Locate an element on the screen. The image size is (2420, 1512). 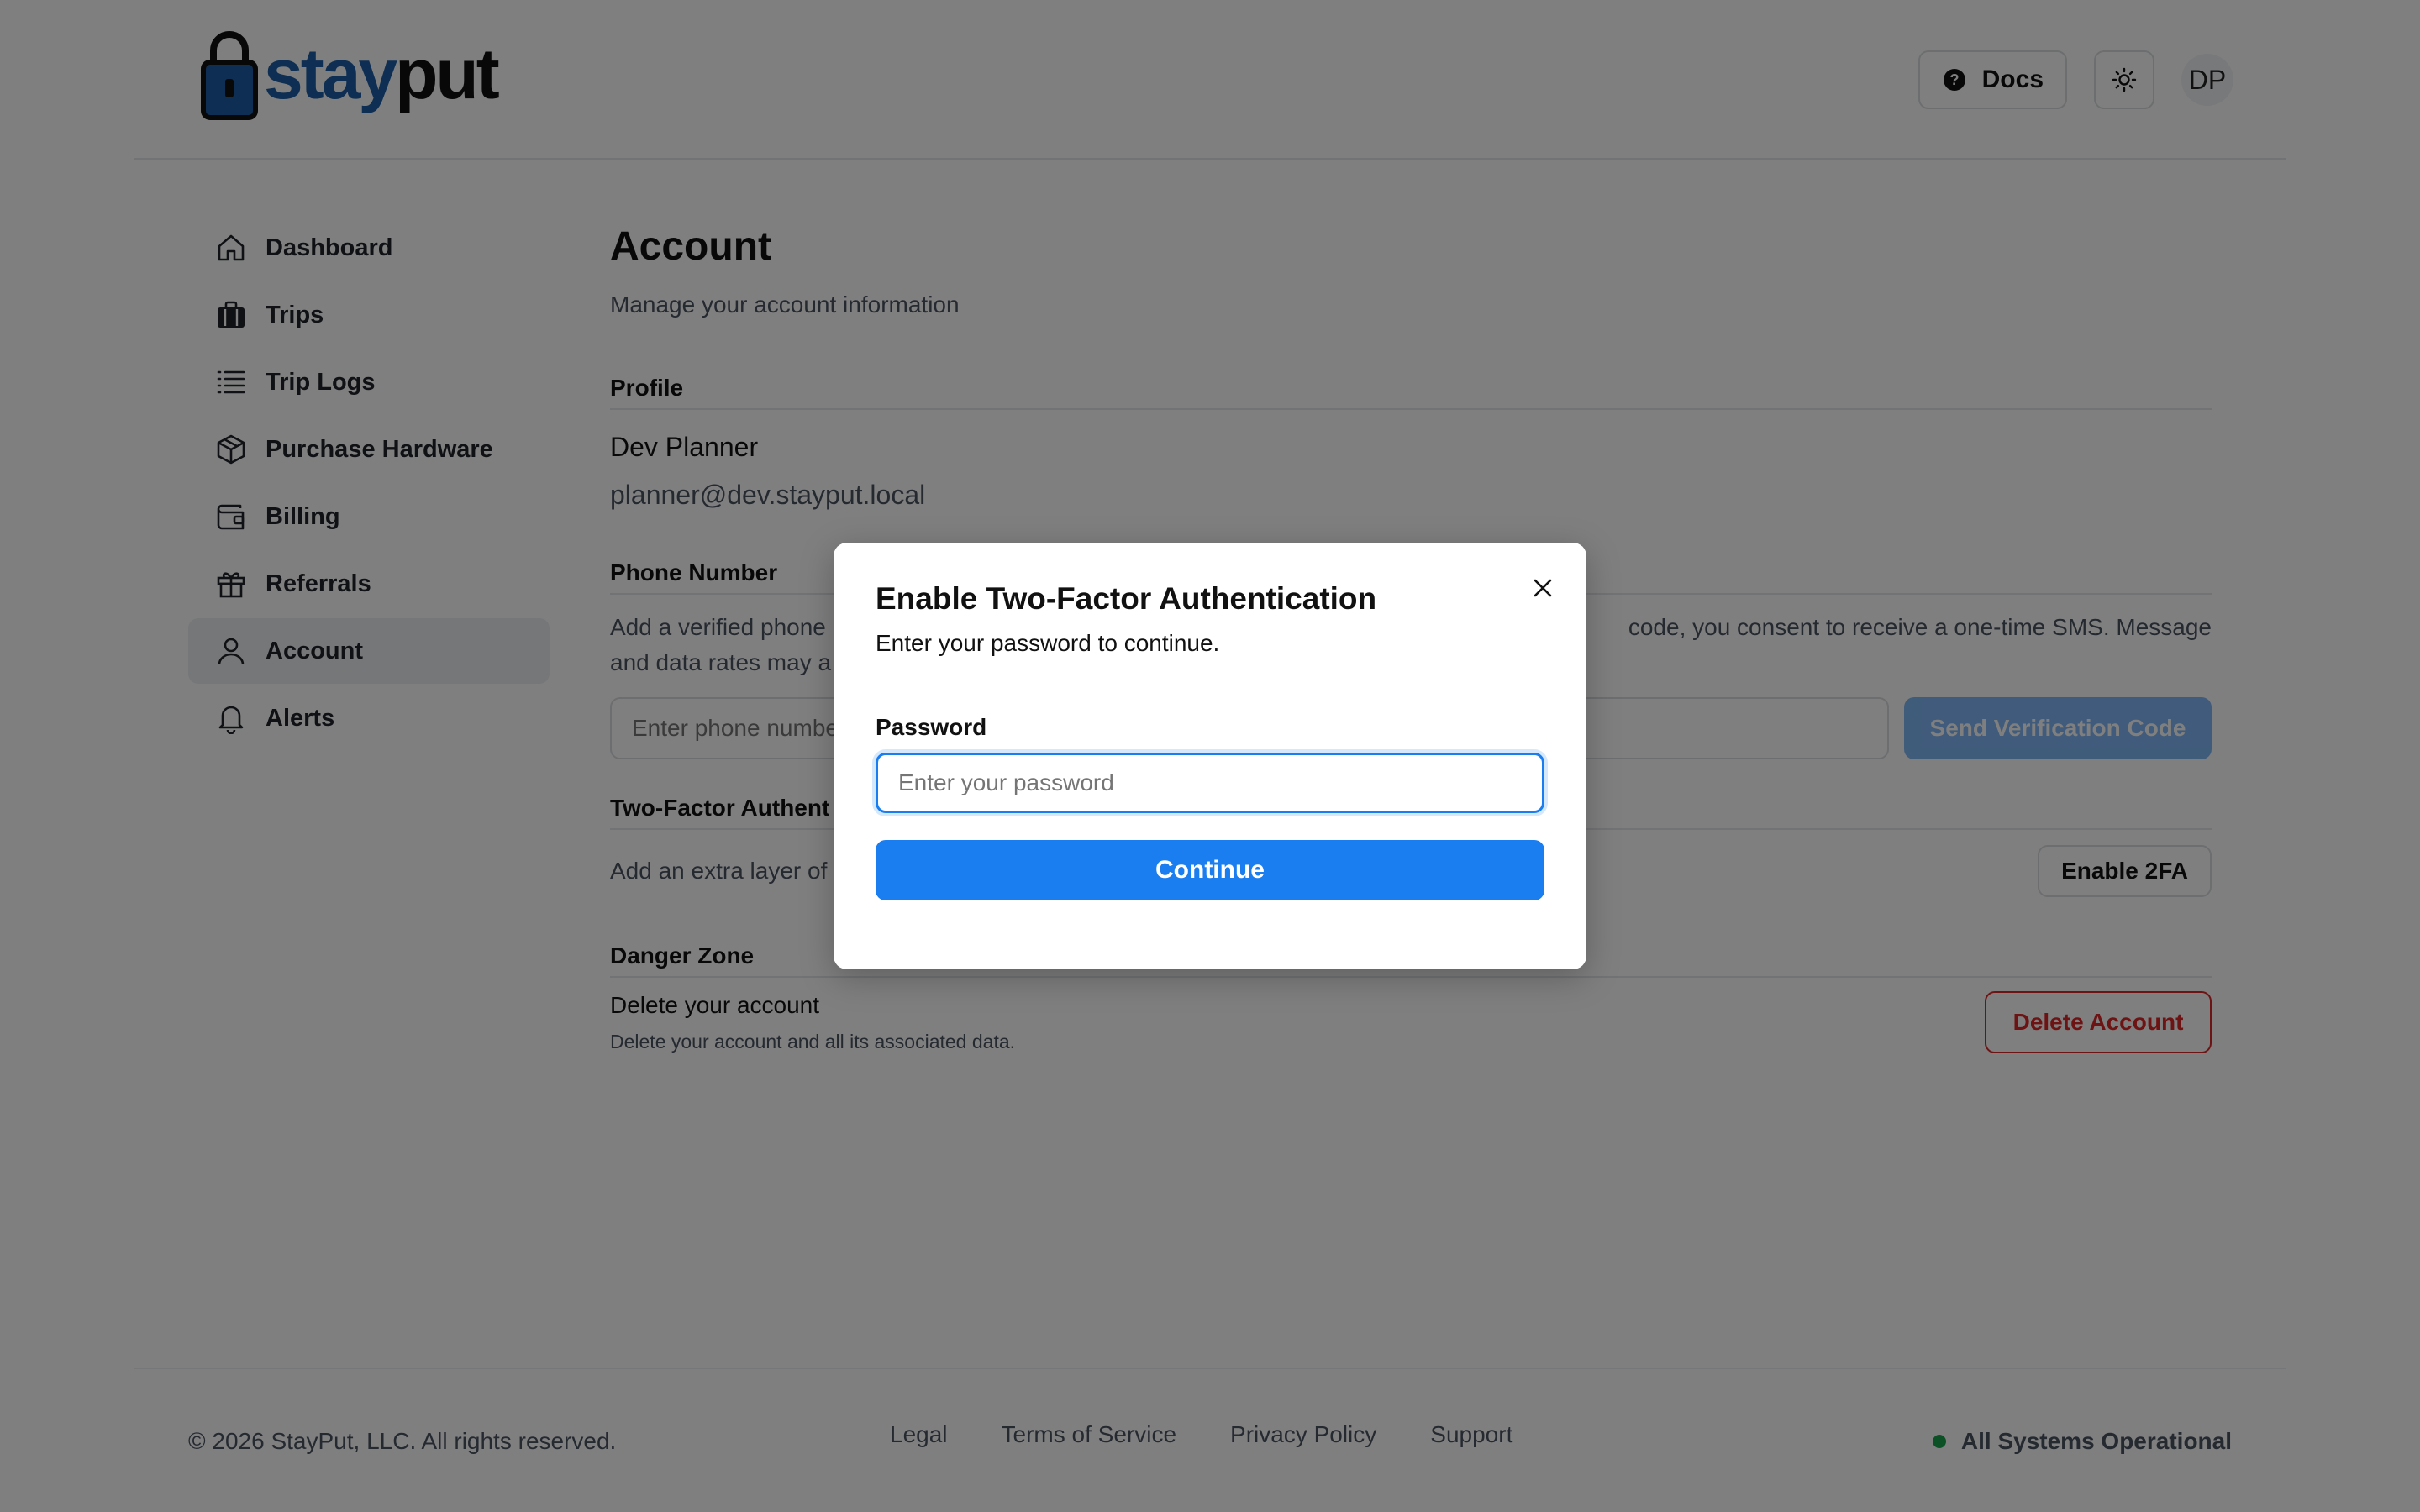
close-icon is located at coordinates (1543, 588).